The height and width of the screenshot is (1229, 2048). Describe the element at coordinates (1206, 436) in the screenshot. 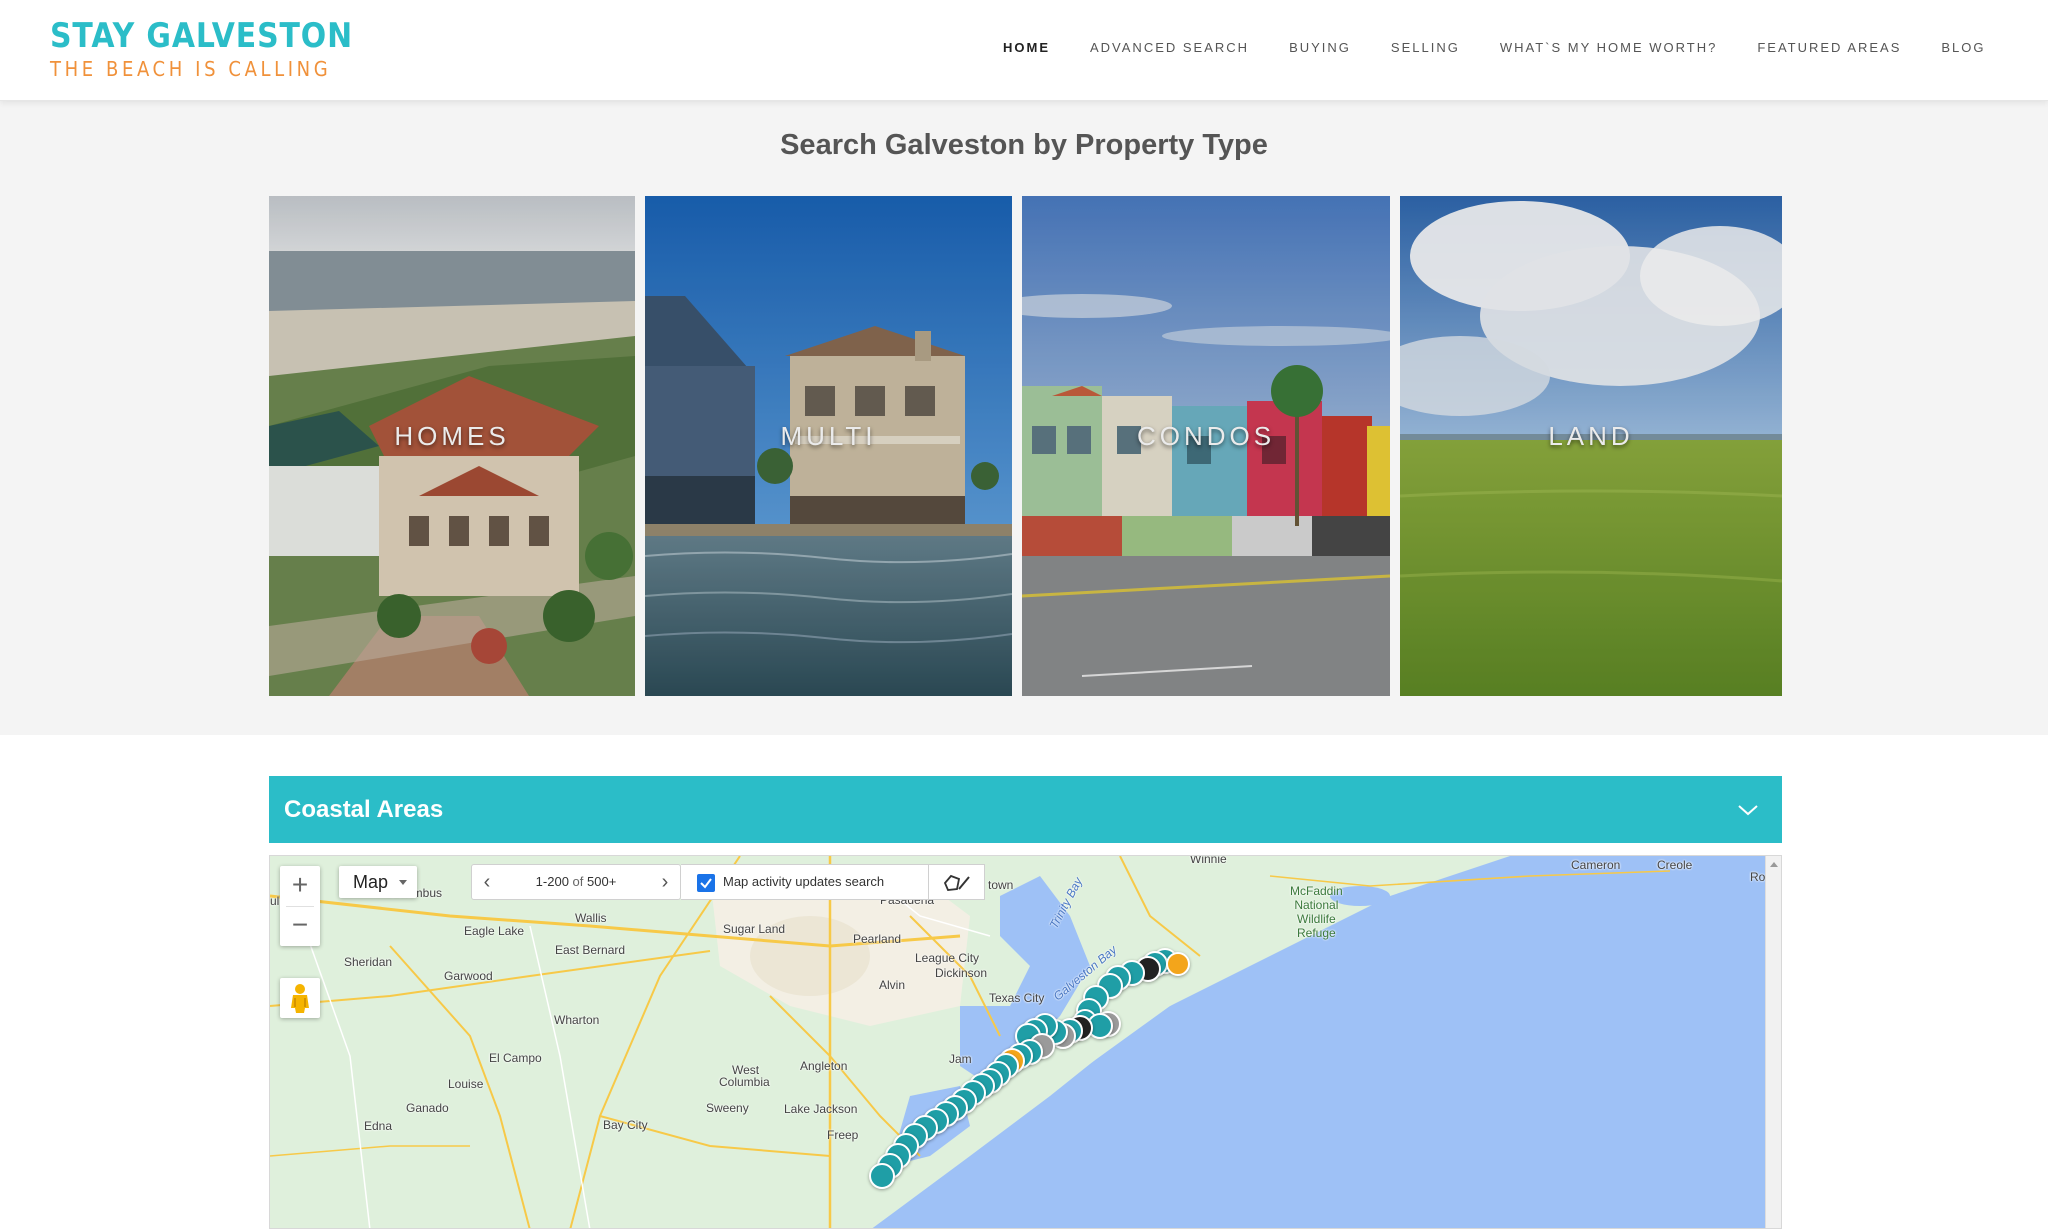

I see `tile-condos-label: CONDOS` at that location.